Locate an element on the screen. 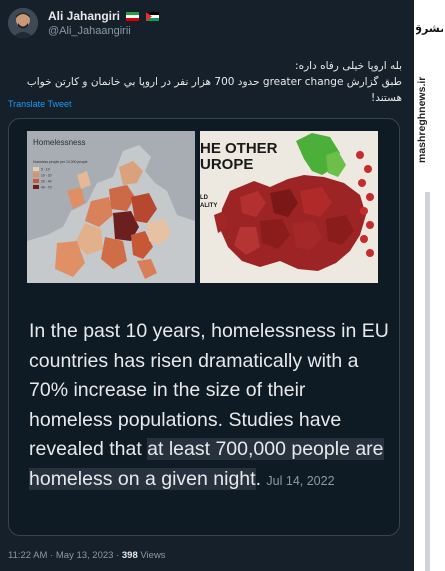 Image resolution: width=445 pixels, height=571 pixels. palestine-flag-icon is located at coordinates (152, 16).